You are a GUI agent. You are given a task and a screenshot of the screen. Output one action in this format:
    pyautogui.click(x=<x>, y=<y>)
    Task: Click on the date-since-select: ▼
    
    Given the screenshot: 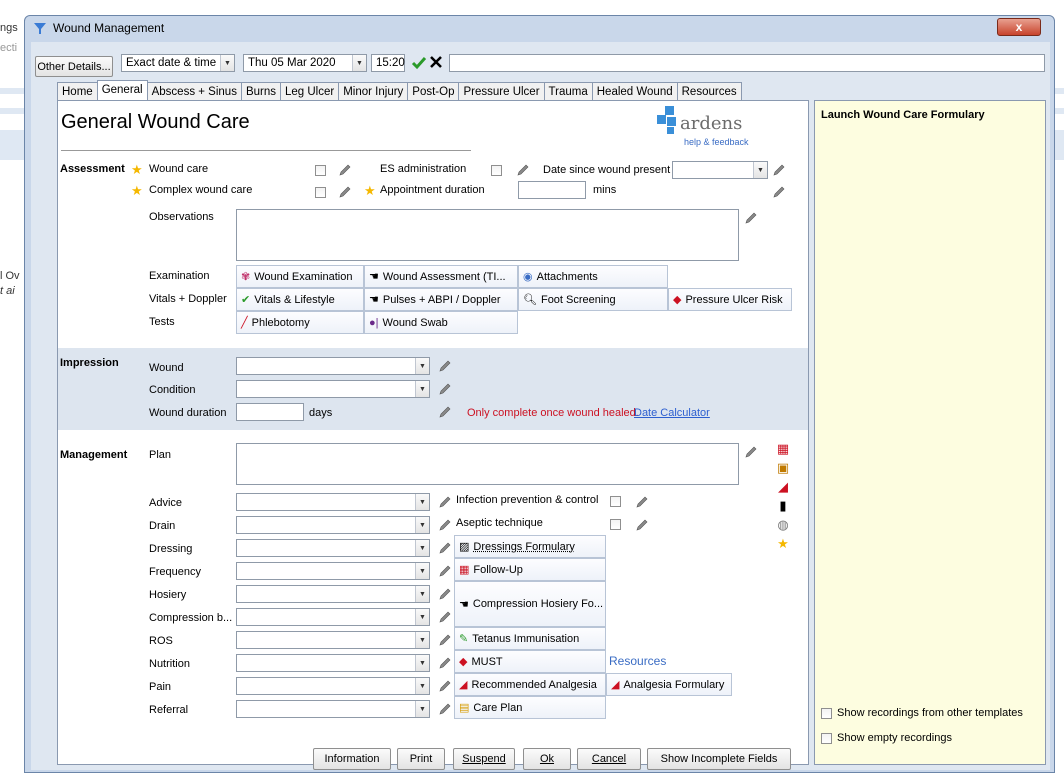 What is the action you would take?
    pyautogui.click(x=720, y=170)
    